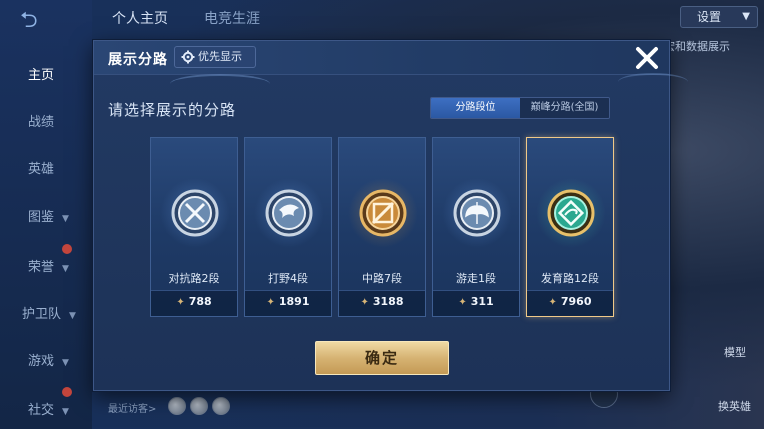  What do you see at coordinates (41, 122) in the screenshot?
I see `sidebar-item-label: 战绩` at bounding box center [41, 122].